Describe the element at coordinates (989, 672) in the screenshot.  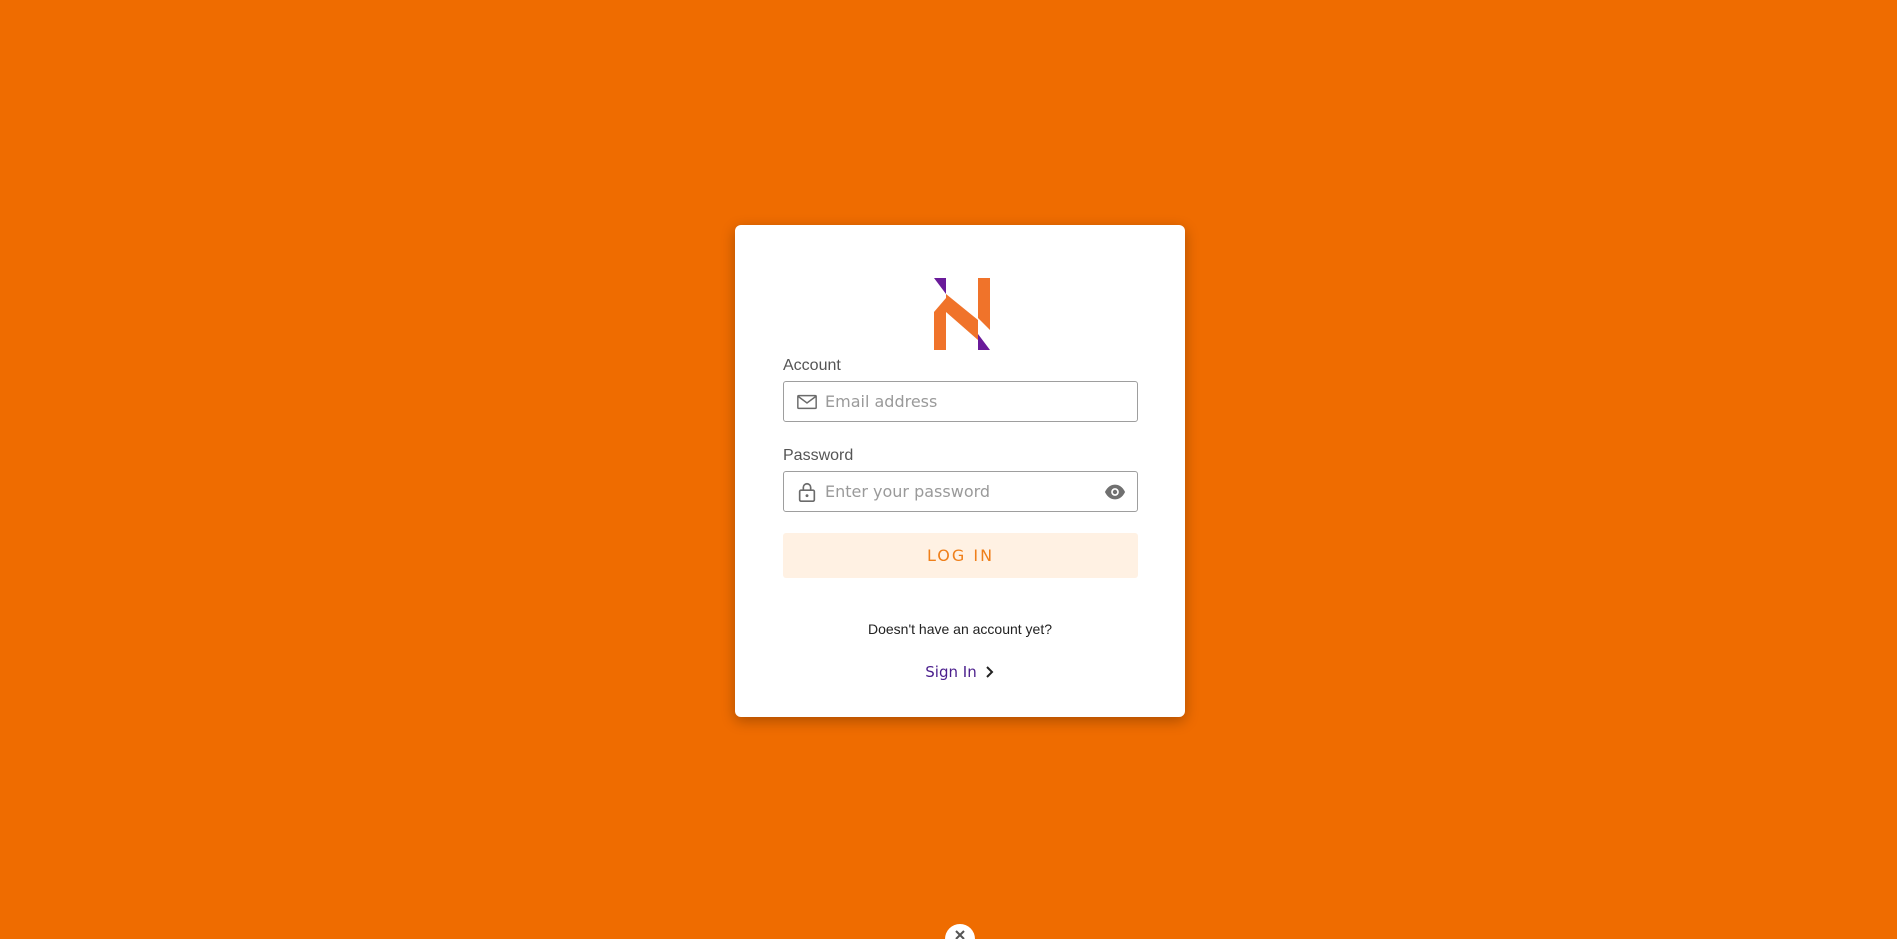
I see `chevron-right-icon` at that location.